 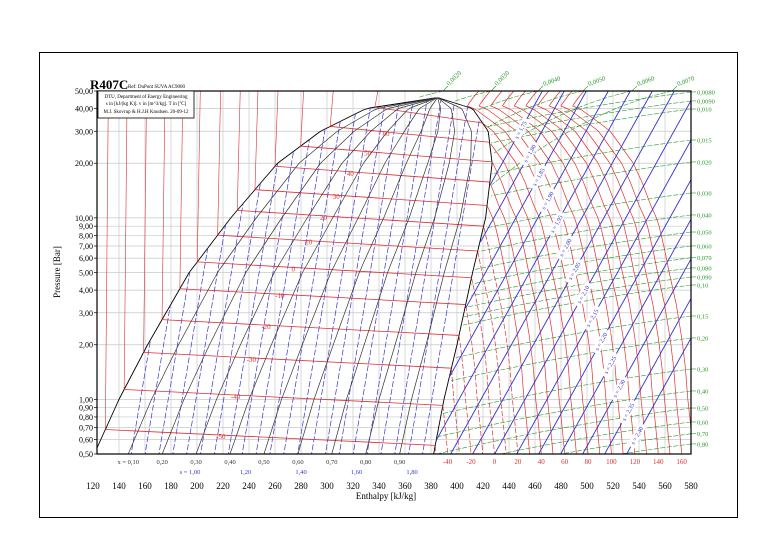 I want to click on entropy-label: 1,60, so click(x=356, y=472).